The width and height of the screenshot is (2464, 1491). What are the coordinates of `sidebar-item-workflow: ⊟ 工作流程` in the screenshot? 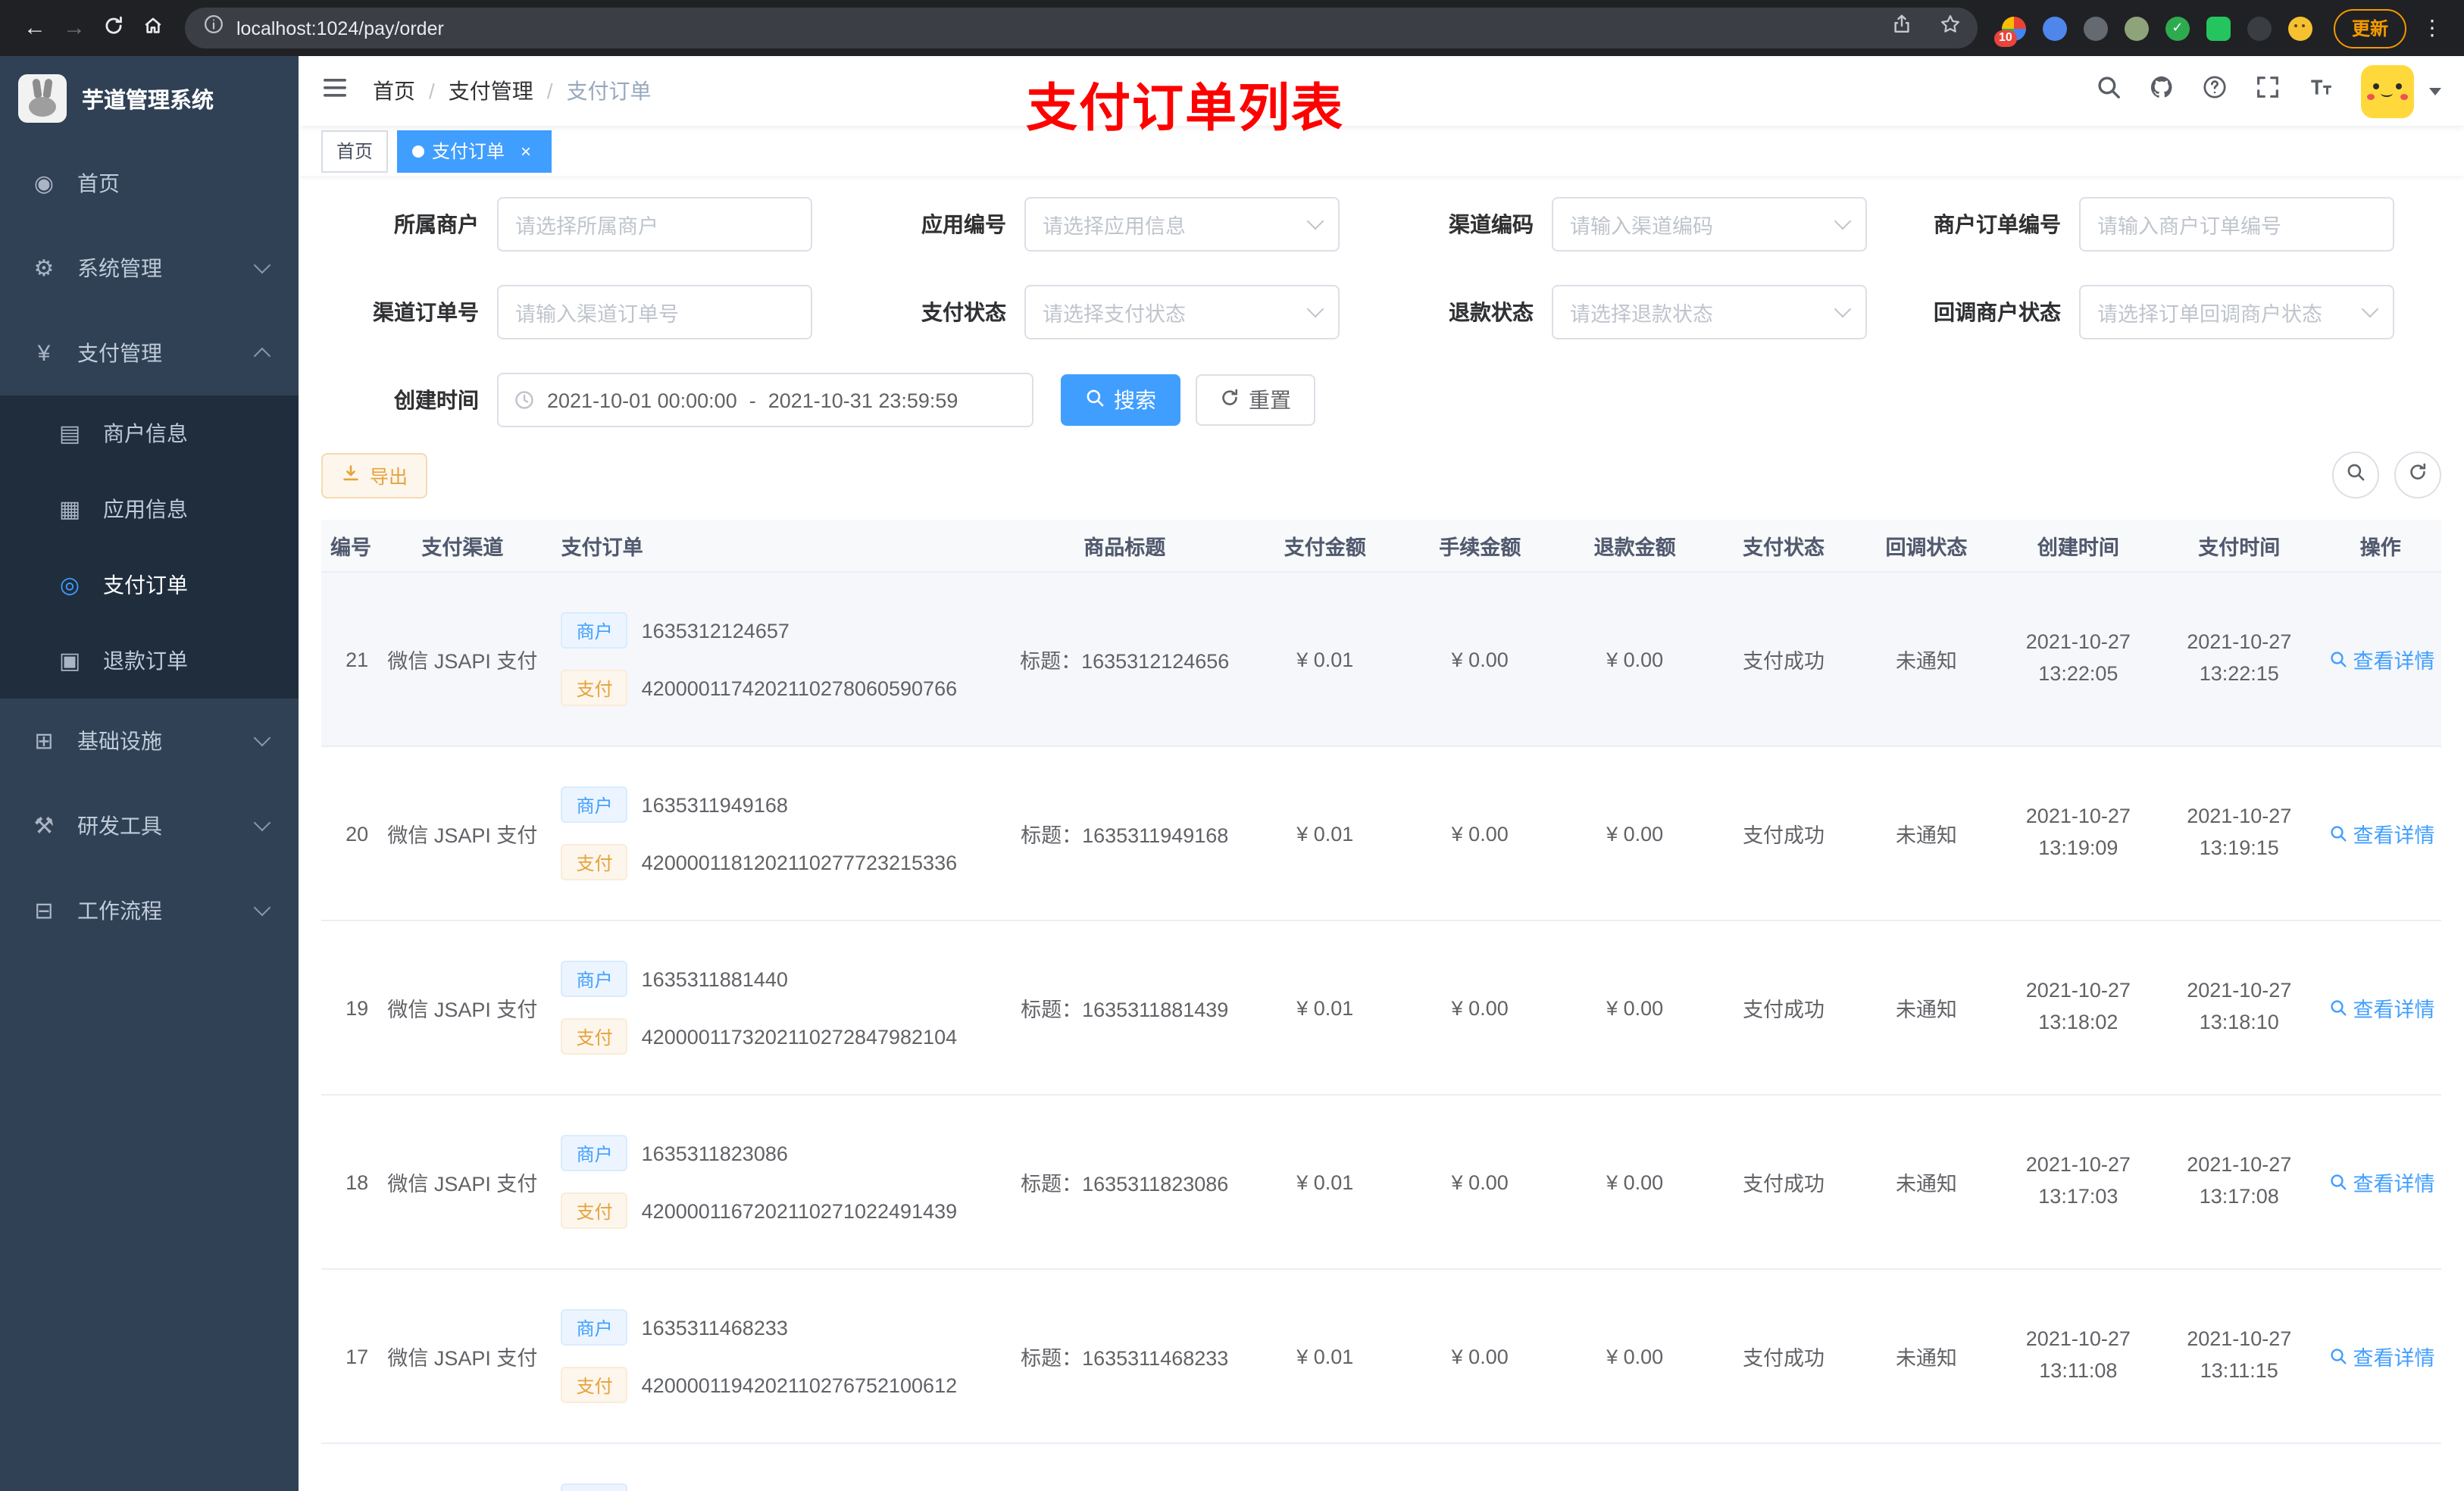 It's located at (149, 910).